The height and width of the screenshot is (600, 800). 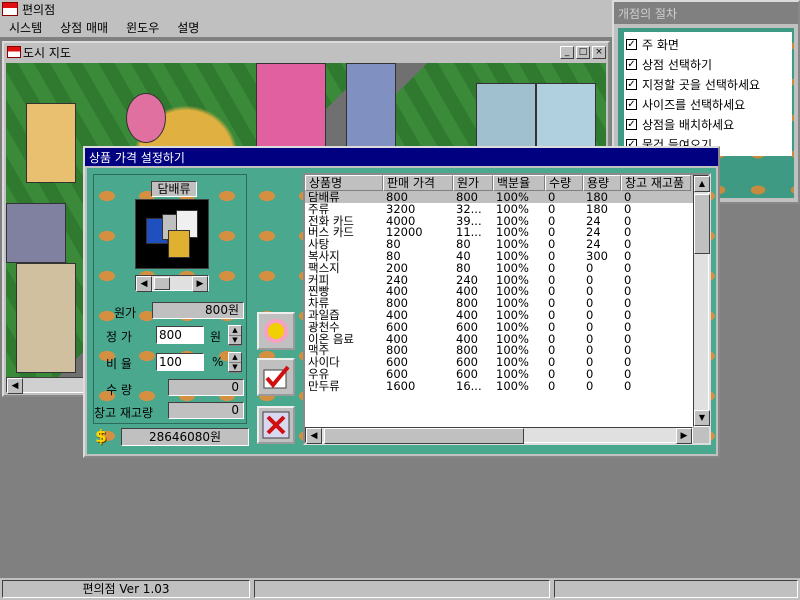 I want to click on table-row: 과일즙 400 400 100% 0 0 0, so click(x=499, y=315).